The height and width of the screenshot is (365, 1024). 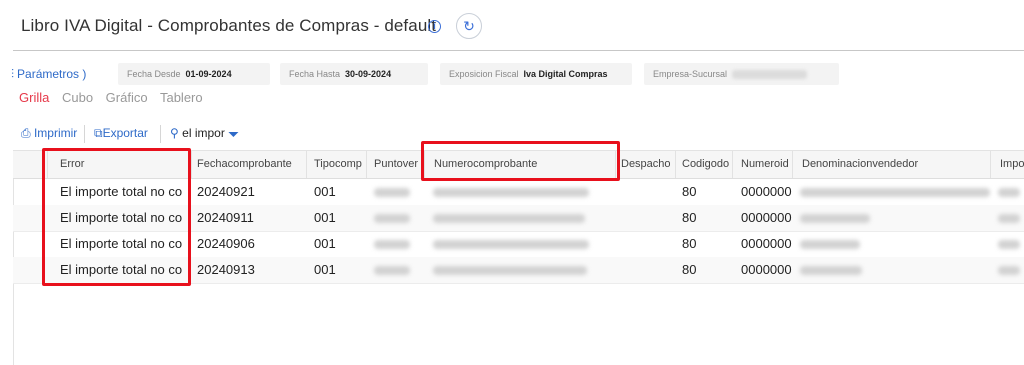 I want to click on numerocomprobante-header-highlight, so click(x=520, y=161).